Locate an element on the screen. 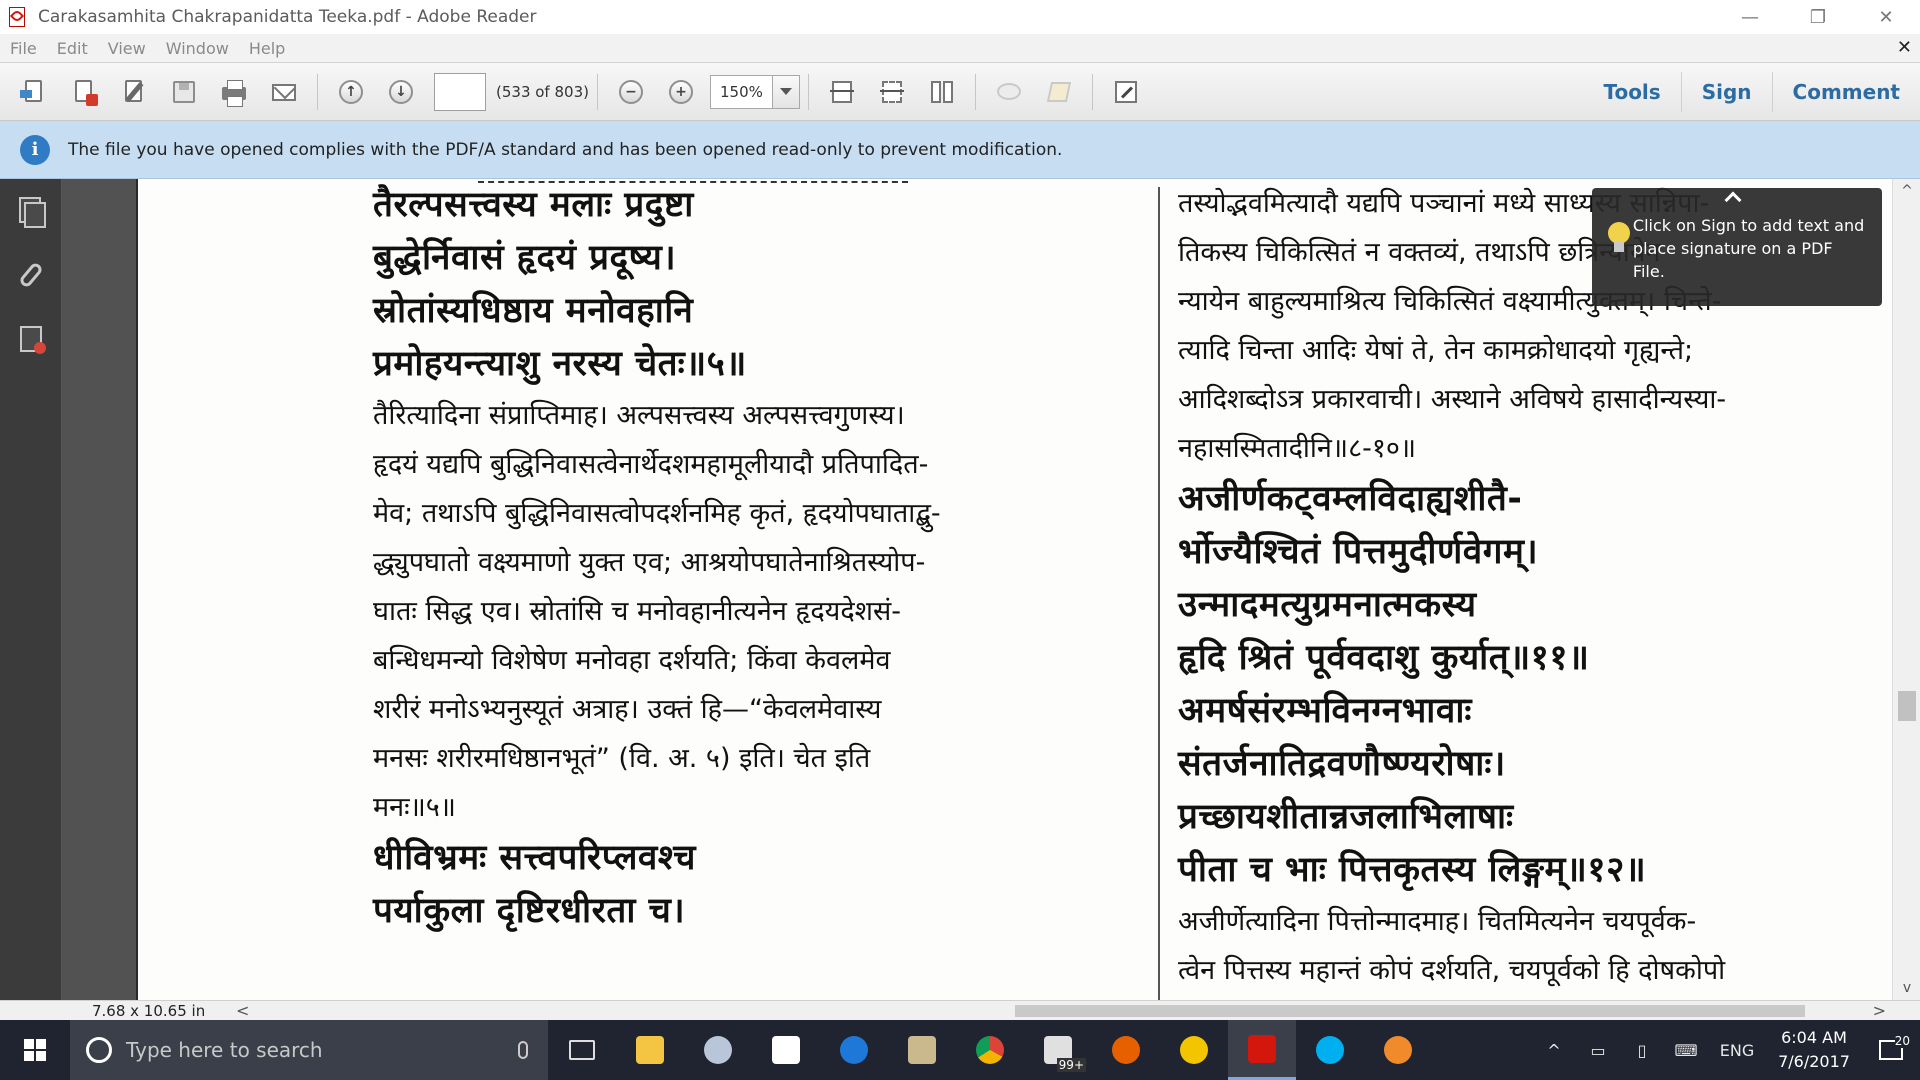 This screenshot has height=1080, width=1920. open-file-icon is located at coordinates (34, 92).